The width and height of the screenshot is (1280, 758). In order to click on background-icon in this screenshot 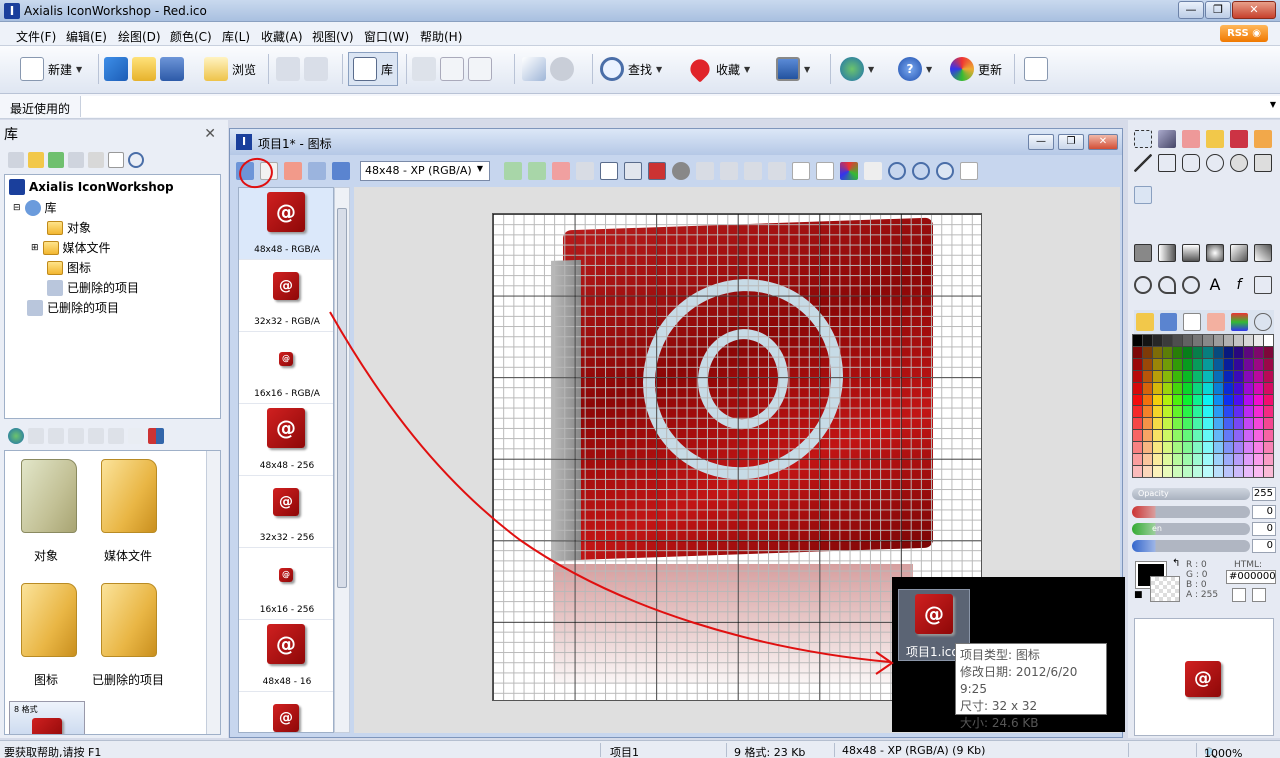, I will do `click(681, 171)`.